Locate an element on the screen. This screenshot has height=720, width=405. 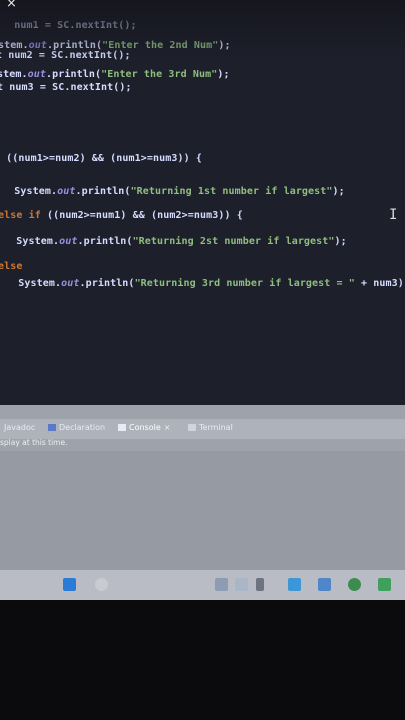
code-line: else is located at coordinates (11, 266).